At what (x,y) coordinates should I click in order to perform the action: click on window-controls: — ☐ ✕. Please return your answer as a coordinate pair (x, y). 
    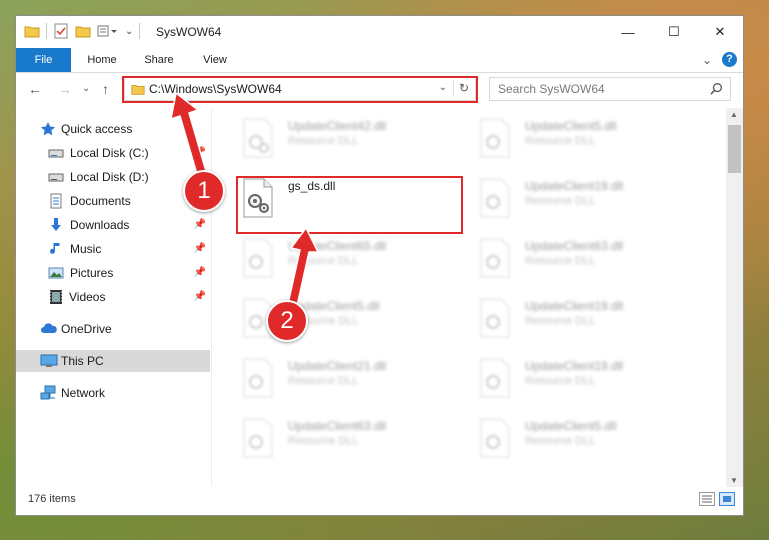
    Looking at the image, I should click on (674, 32).